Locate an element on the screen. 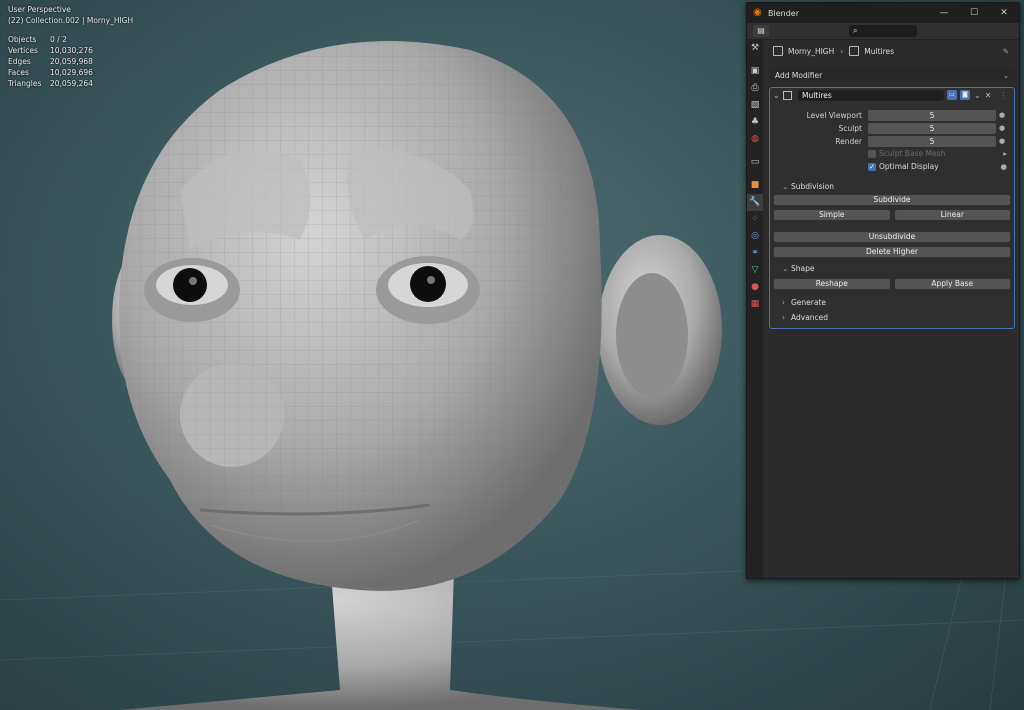  shape-subpanel-header: ⌄ Shape is located at coordinates (892, 268).